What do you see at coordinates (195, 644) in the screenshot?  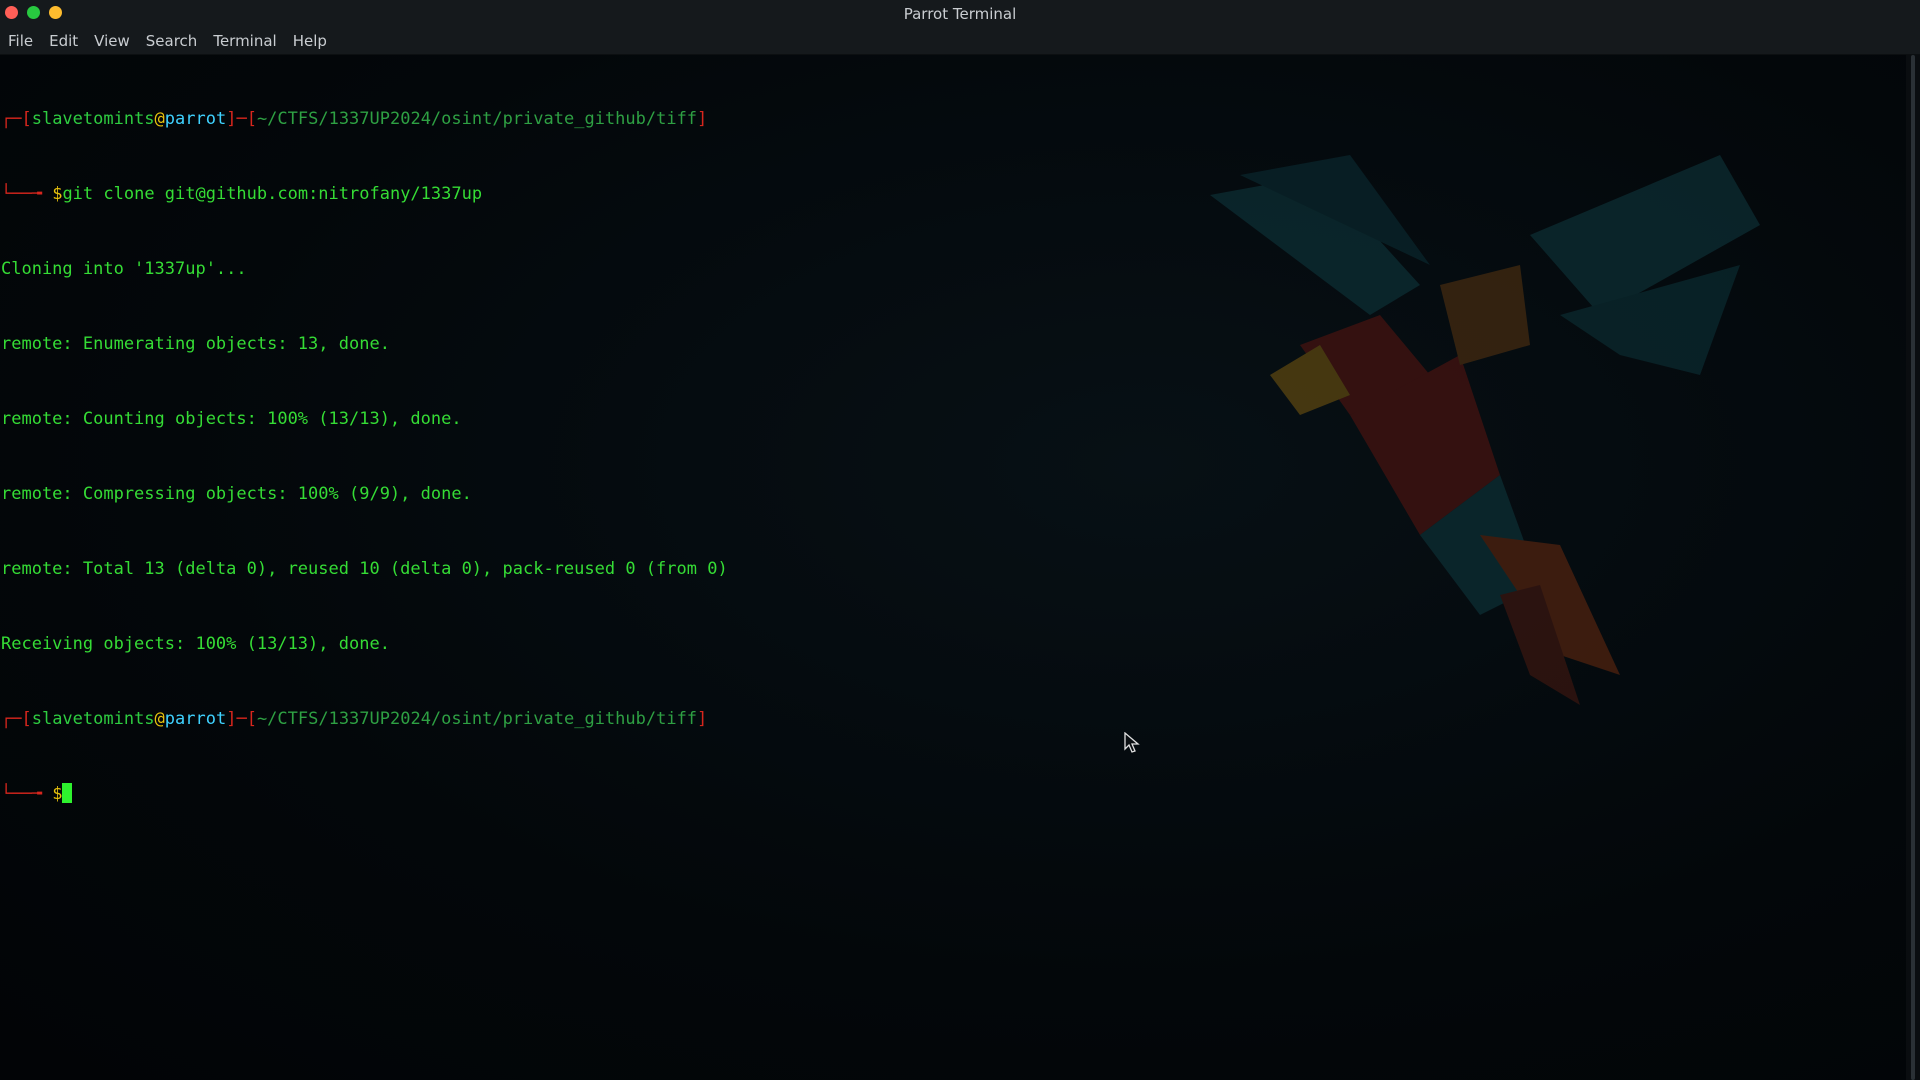 I see `output-line: Receiving objects: 100% (13/13), done.` at bounding box center [195, 644].